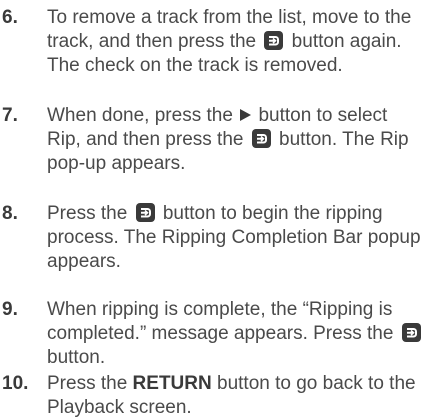 The height and width of the screenshot is (420, 446). I want to click on text-run: completed.” message appears. Press the, so click(223, 333).